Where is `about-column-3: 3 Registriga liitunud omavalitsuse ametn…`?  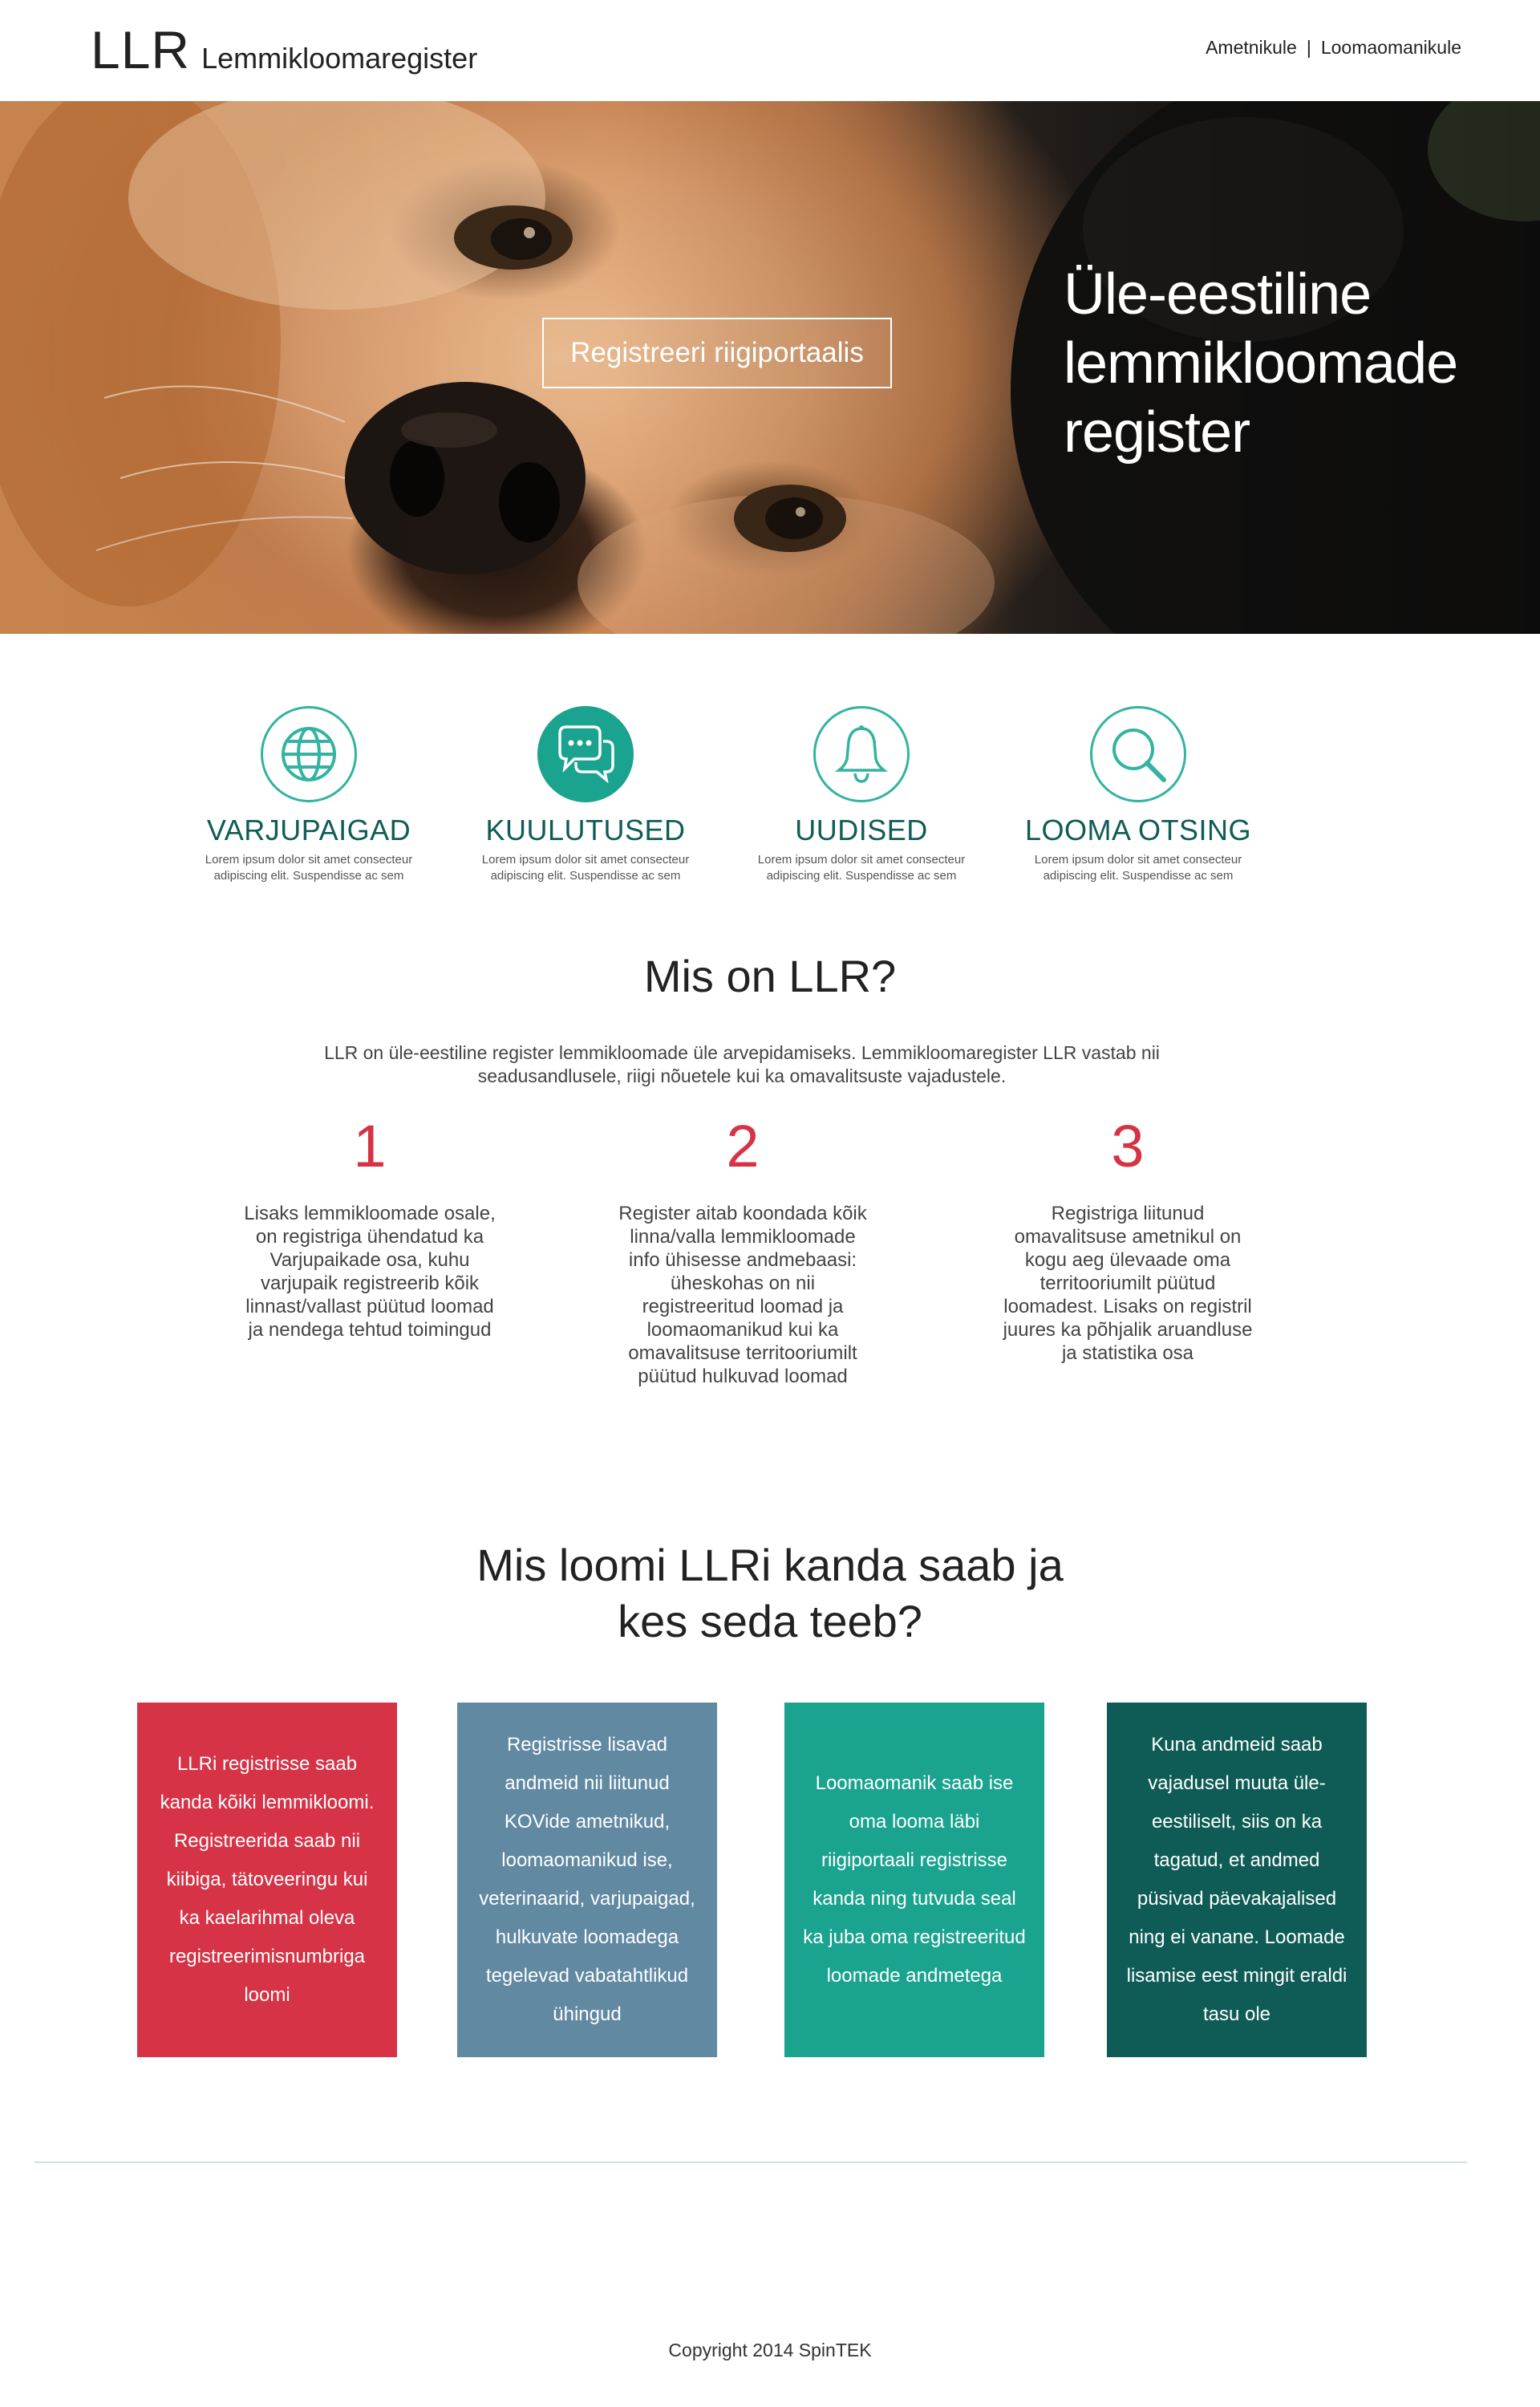
about-column-3: 3 Registriga liitunud omavalitsuse ametn… is located at coordinates (1127, 1237).